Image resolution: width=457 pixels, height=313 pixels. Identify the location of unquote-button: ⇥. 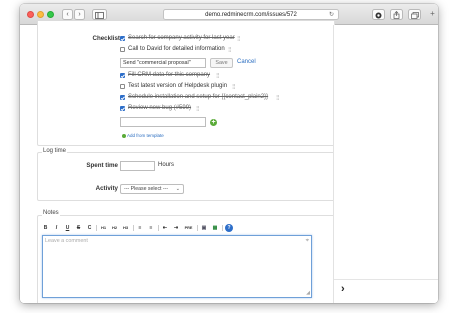
(176, 228).